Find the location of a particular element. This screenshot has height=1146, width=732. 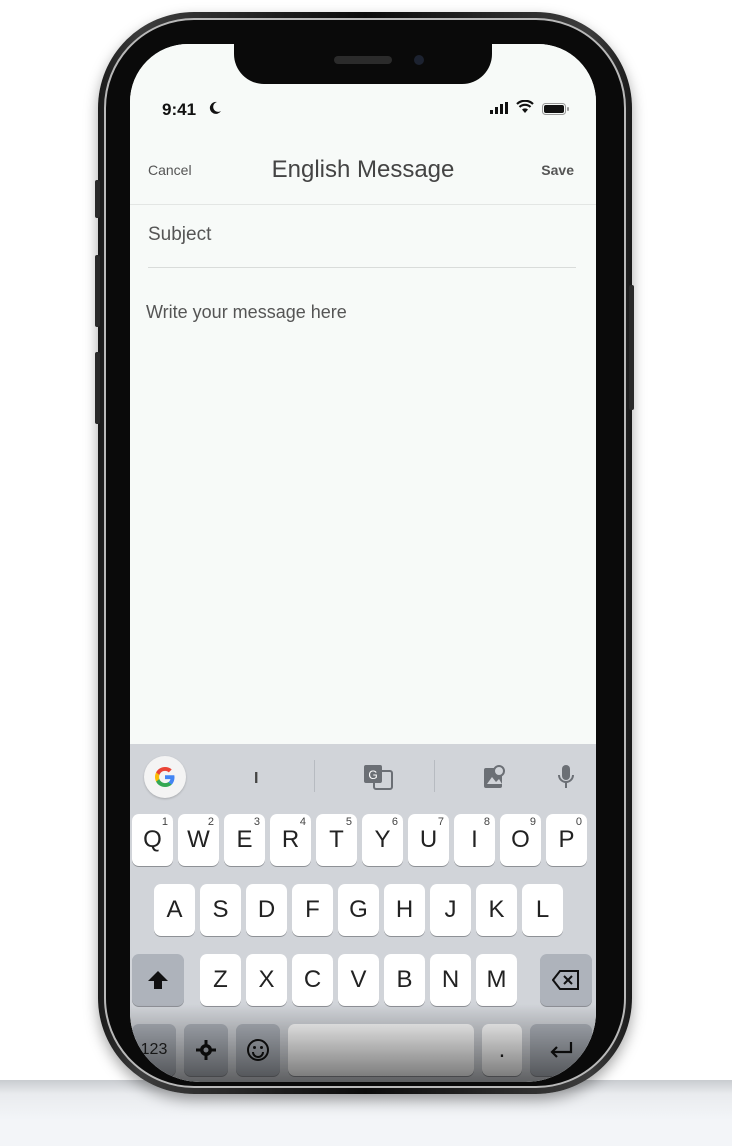

backspace-key is located at coordinates (566, 980).